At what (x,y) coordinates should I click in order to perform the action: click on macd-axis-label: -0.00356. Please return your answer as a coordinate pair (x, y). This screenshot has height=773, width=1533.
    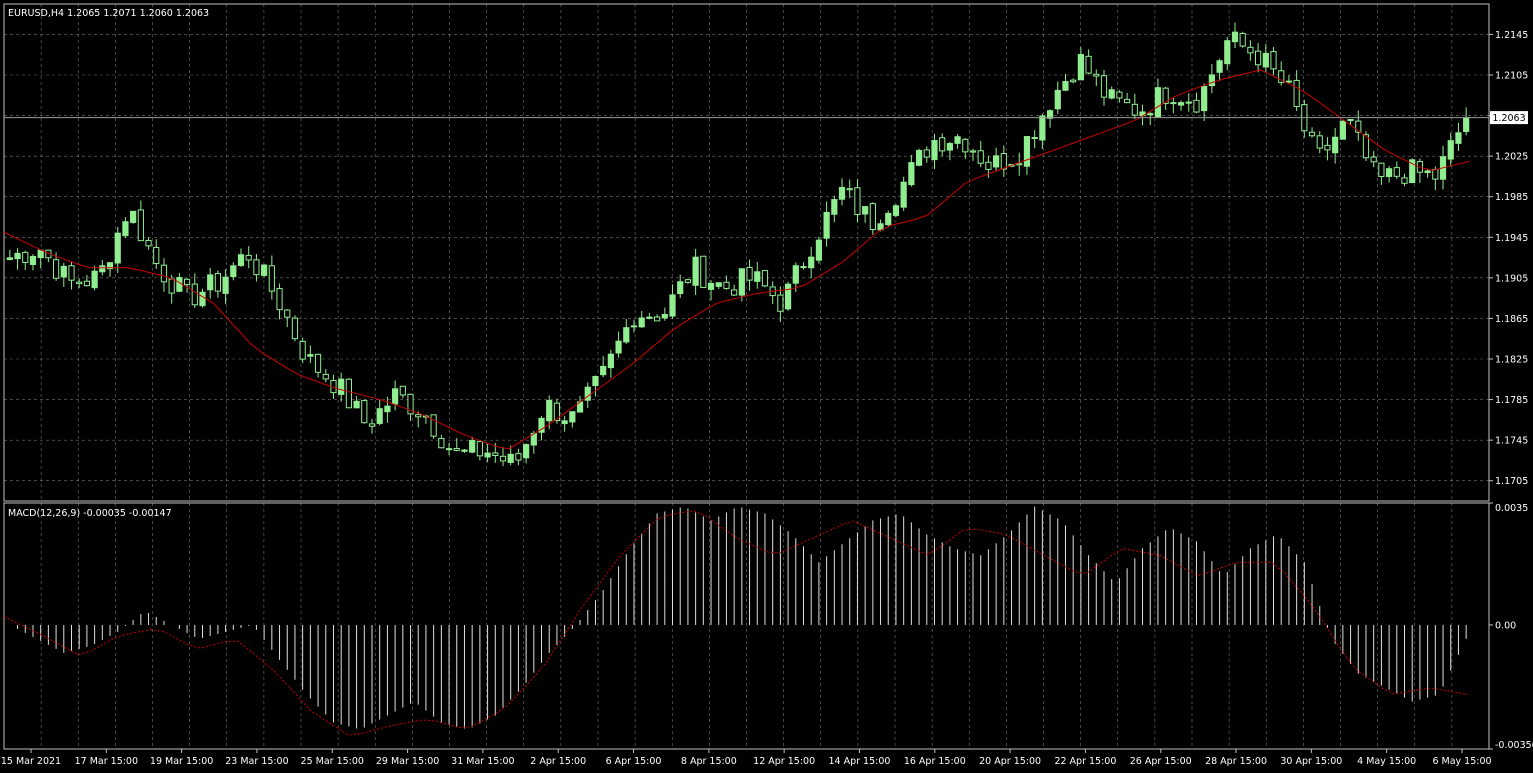
    Looking at the image, I should click on (1514, 745).